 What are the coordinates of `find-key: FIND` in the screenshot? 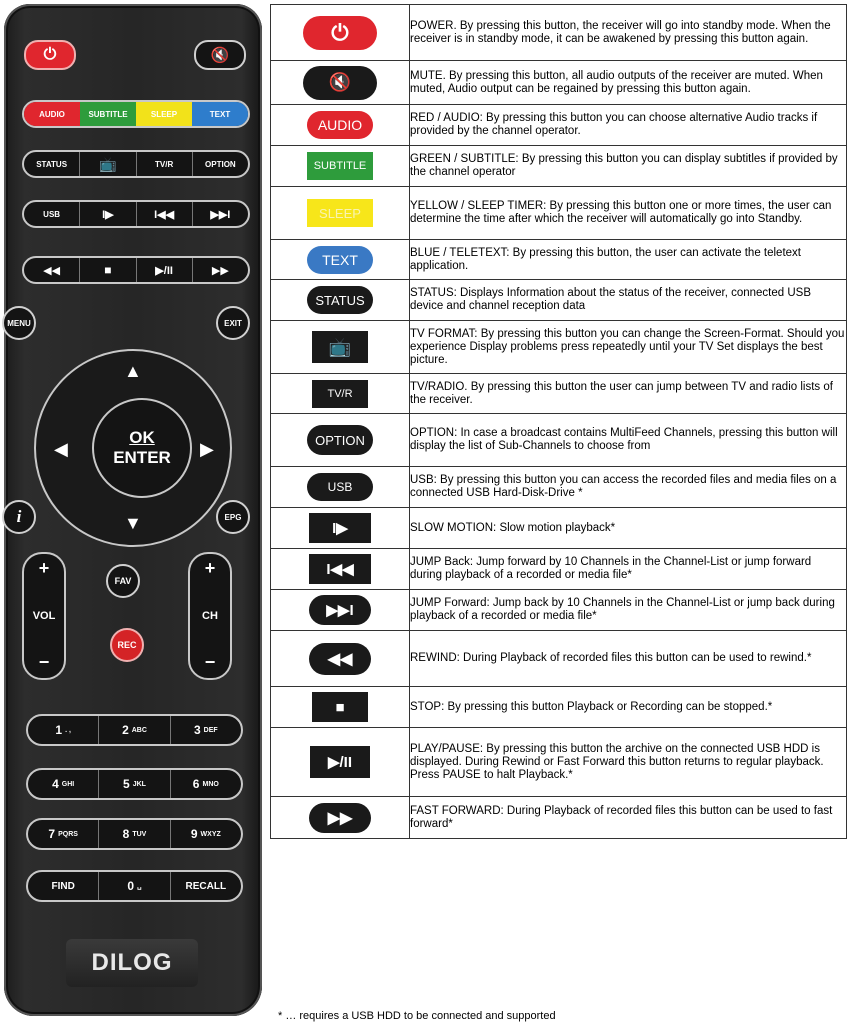 It's located at (64, 886).